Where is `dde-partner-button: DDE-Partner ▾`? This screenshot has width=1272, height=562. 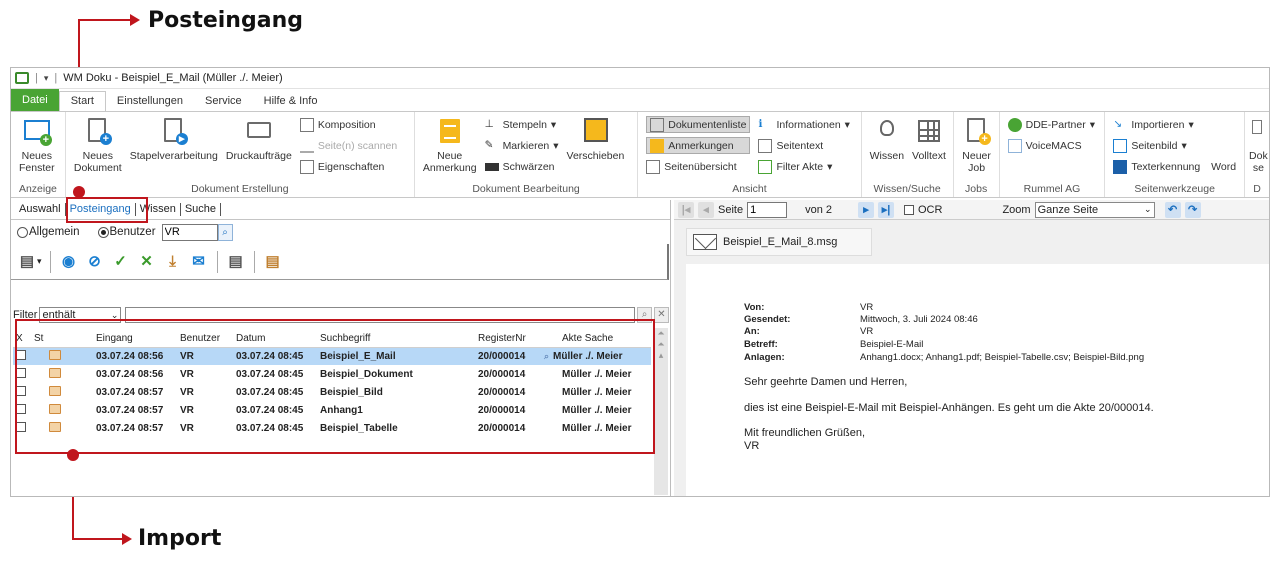
dde-partner-button: DDE-Partner ▾ is located at coordinates (1051, 124).